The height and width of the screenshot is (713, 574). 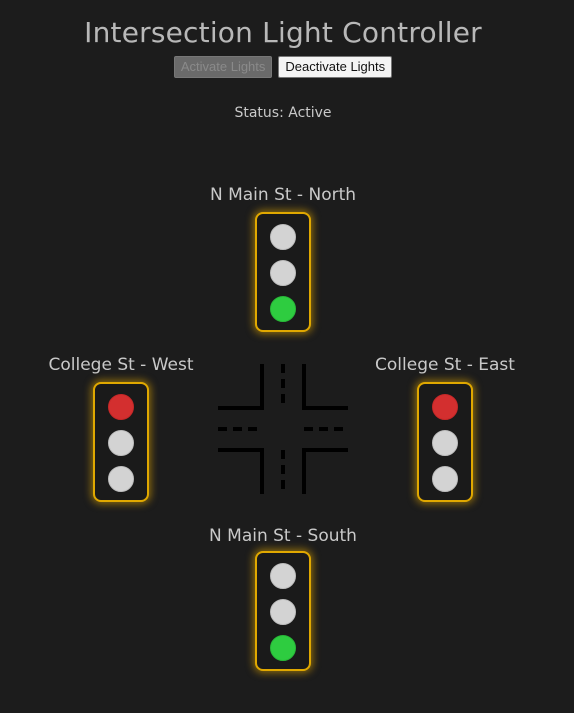 What do you see at coordinates (241, 471) in the screenshot?
I see `road-edge-bottom-left` at bounding box center [241, 471].